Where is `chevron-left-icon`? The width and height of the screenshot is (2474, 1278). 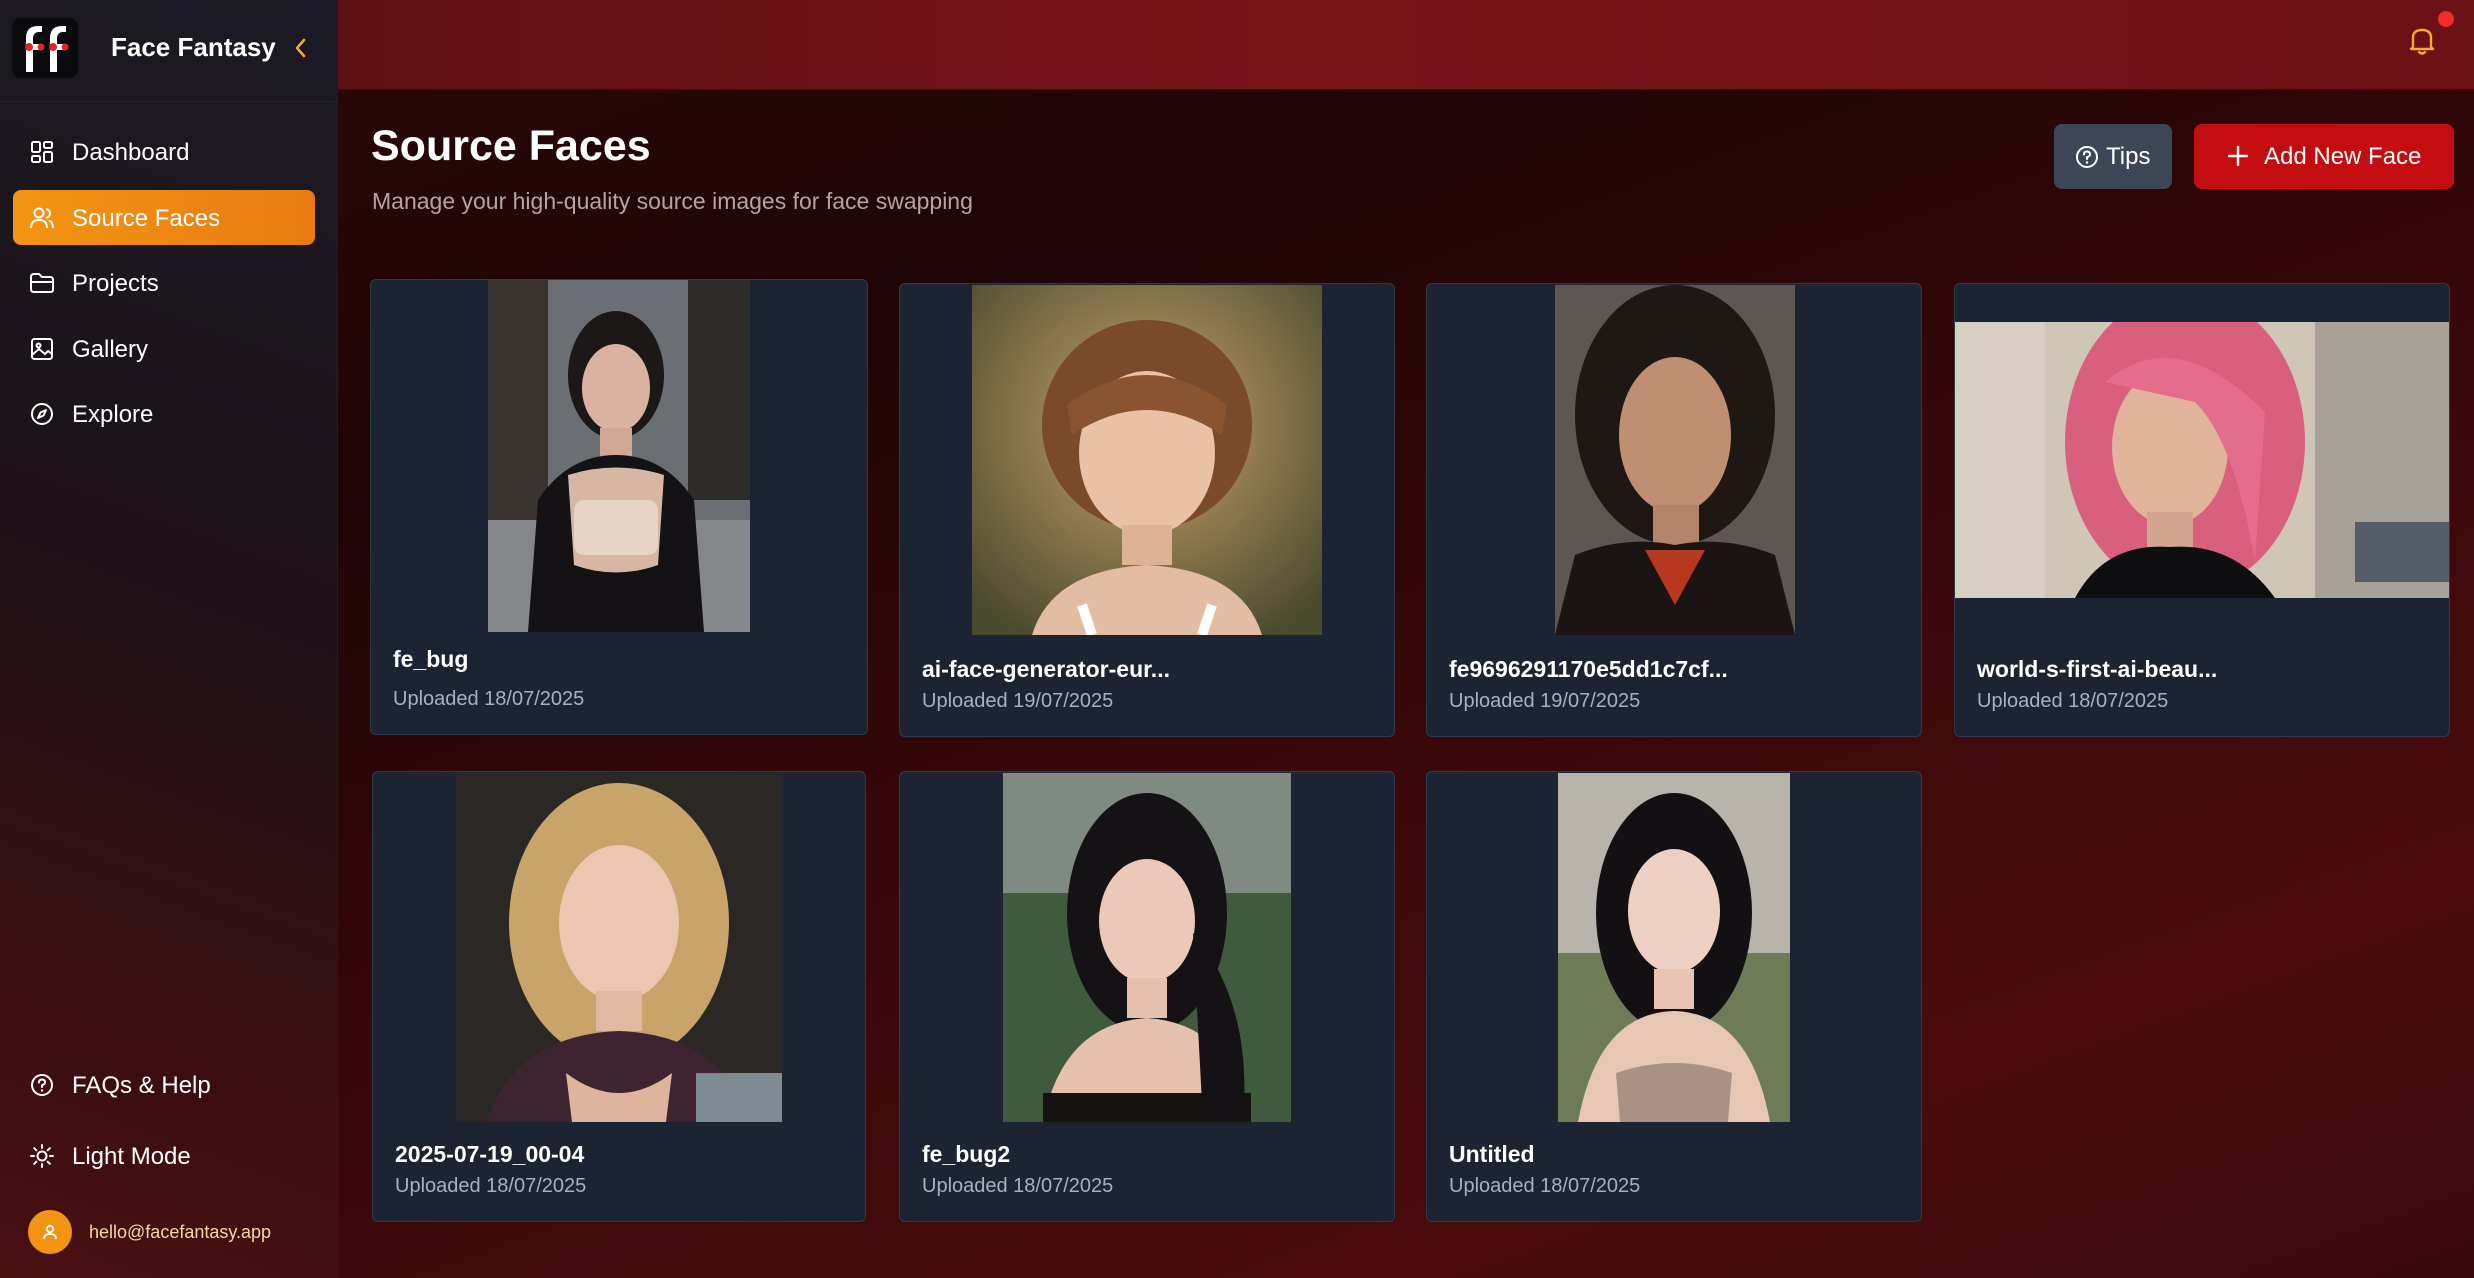
chevron-left-icon is located at coordinates (300, 48).